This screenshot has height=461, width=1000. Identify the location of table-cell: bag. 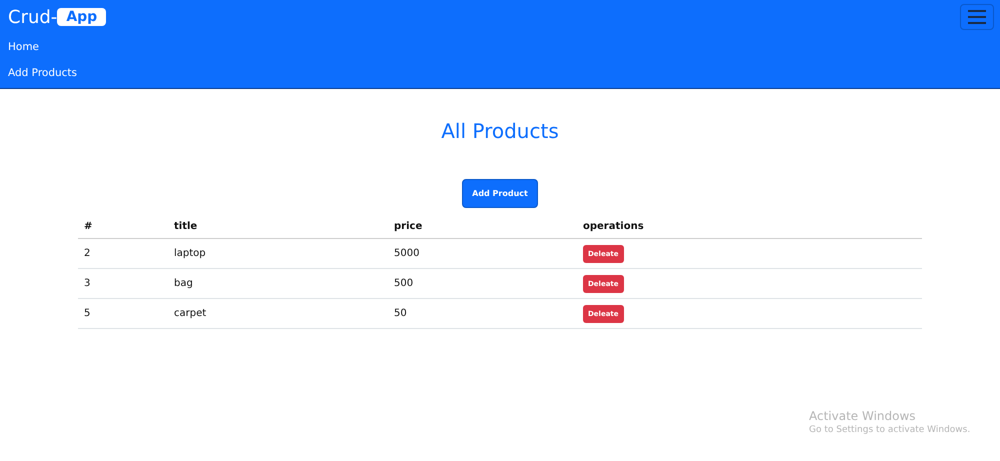
(278, 283).